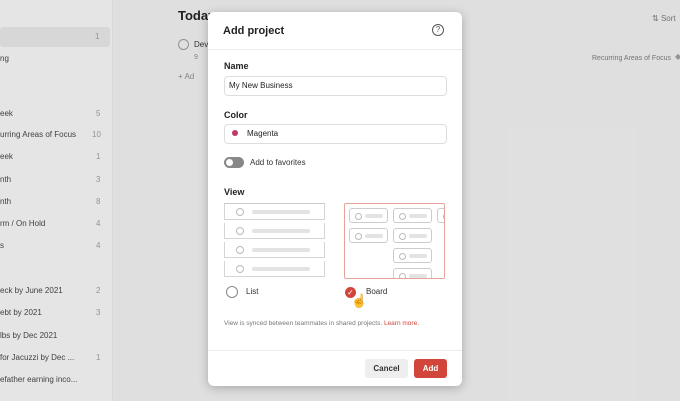  I want to click on toggle-knob, so click(229, 162).